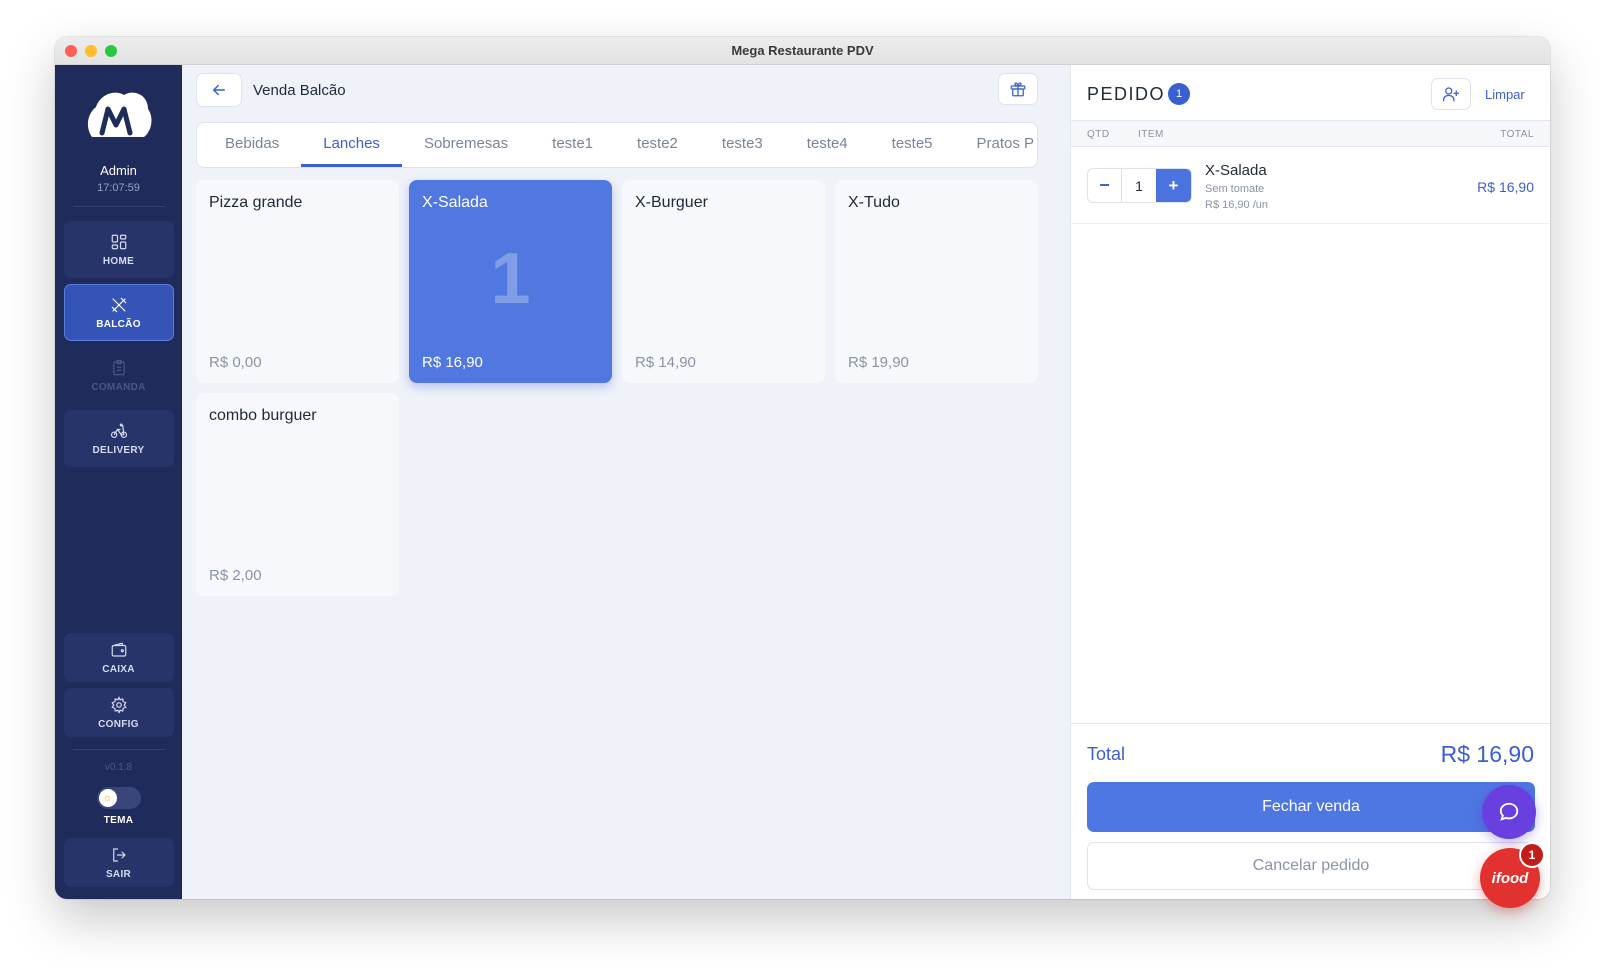 The image size is (1600, 970). What do you see at coordinates (671, 202) in the screenshot?
I see `product-name: X-Burguer` at bounding box center [671, 202].